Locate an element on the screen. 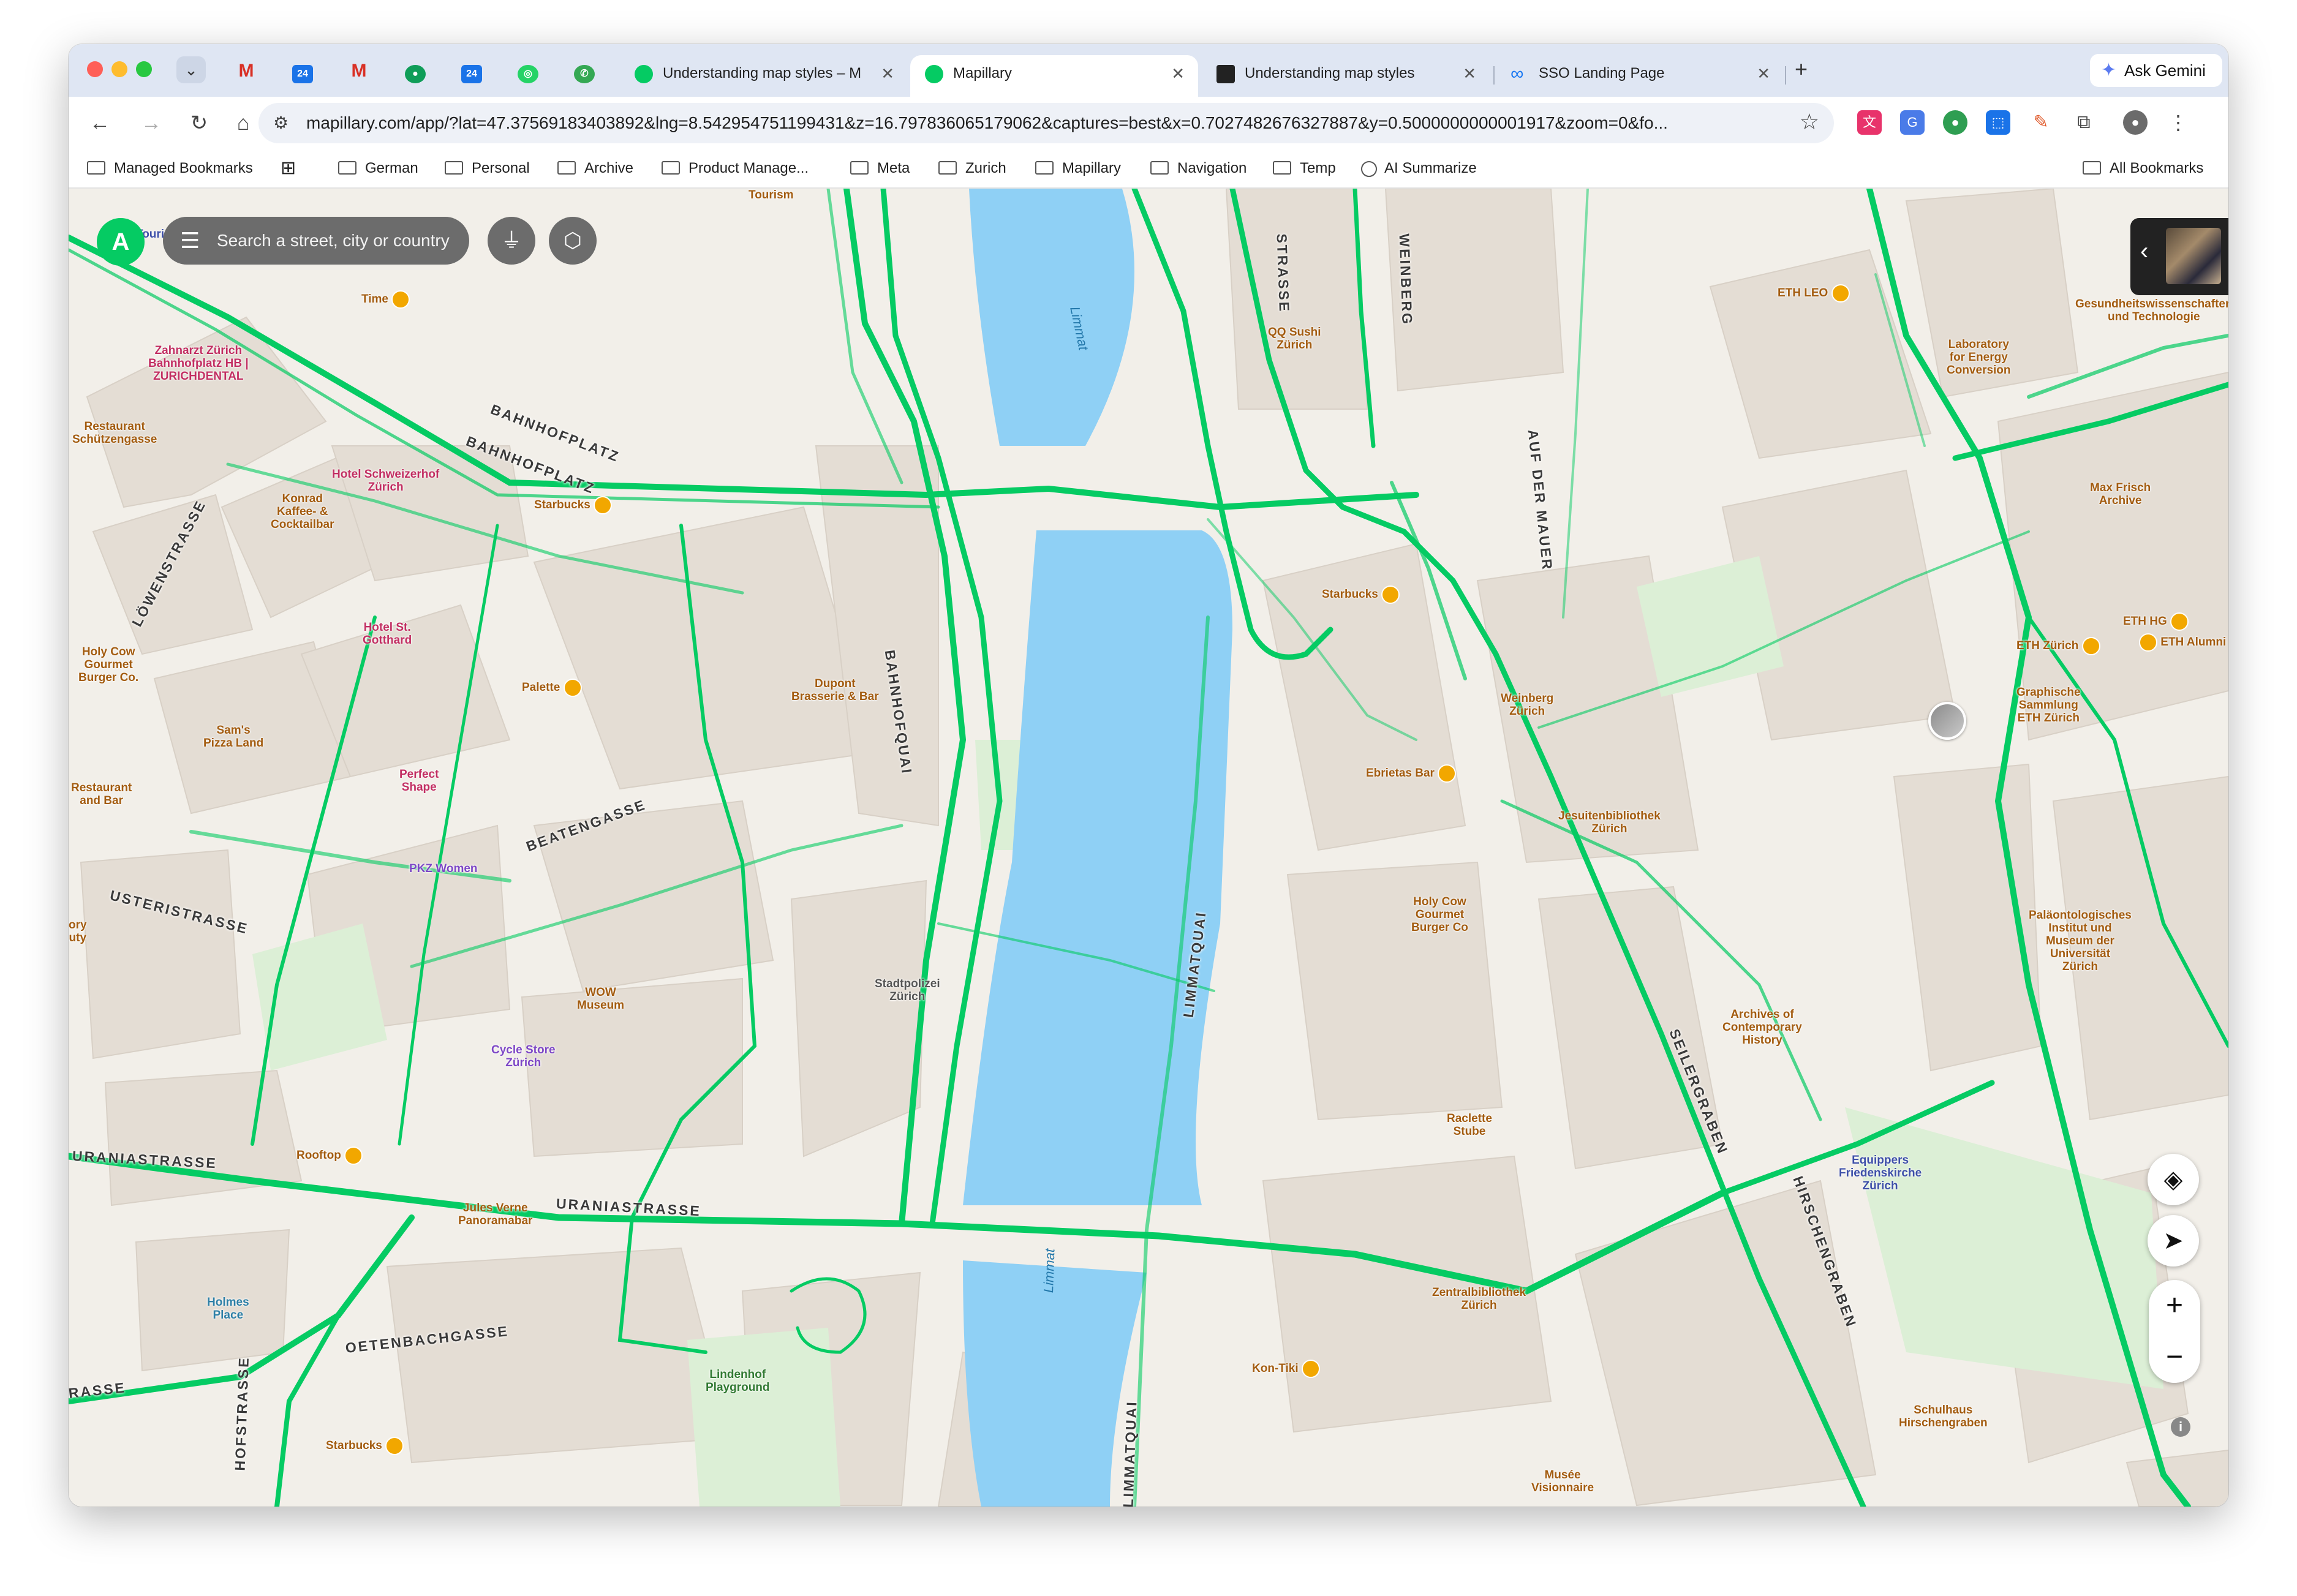  minimize-window-button is located at coordinates (119, 69).